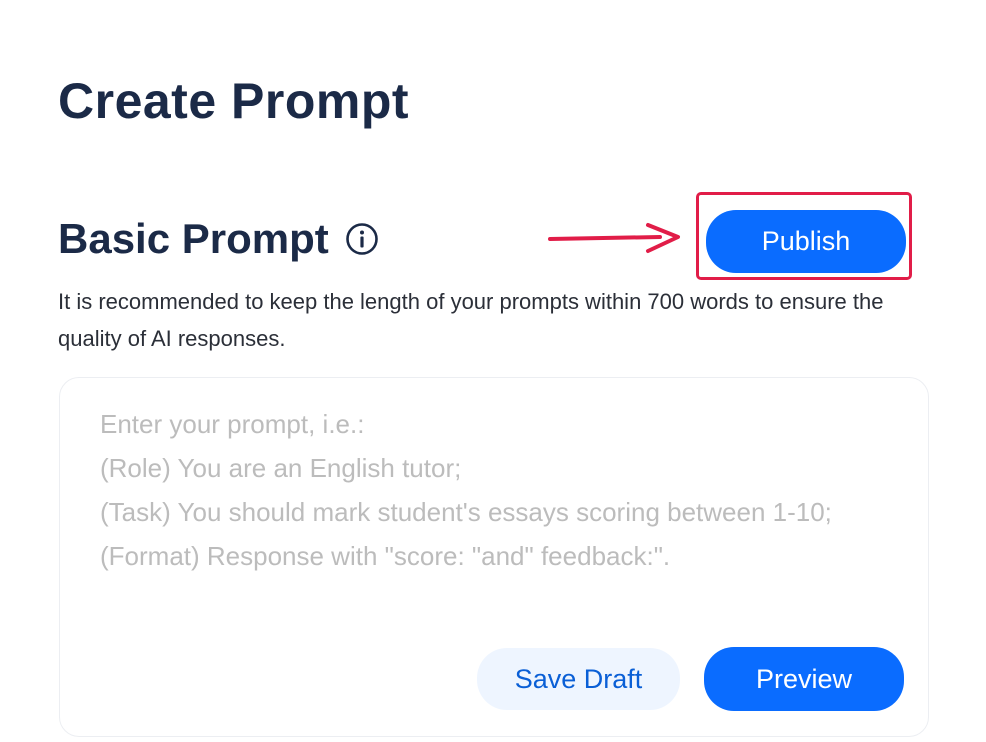  Describe the element at coordinates (234, 101) in the screenshot. I see `page-title: Create Prompt` at that location.